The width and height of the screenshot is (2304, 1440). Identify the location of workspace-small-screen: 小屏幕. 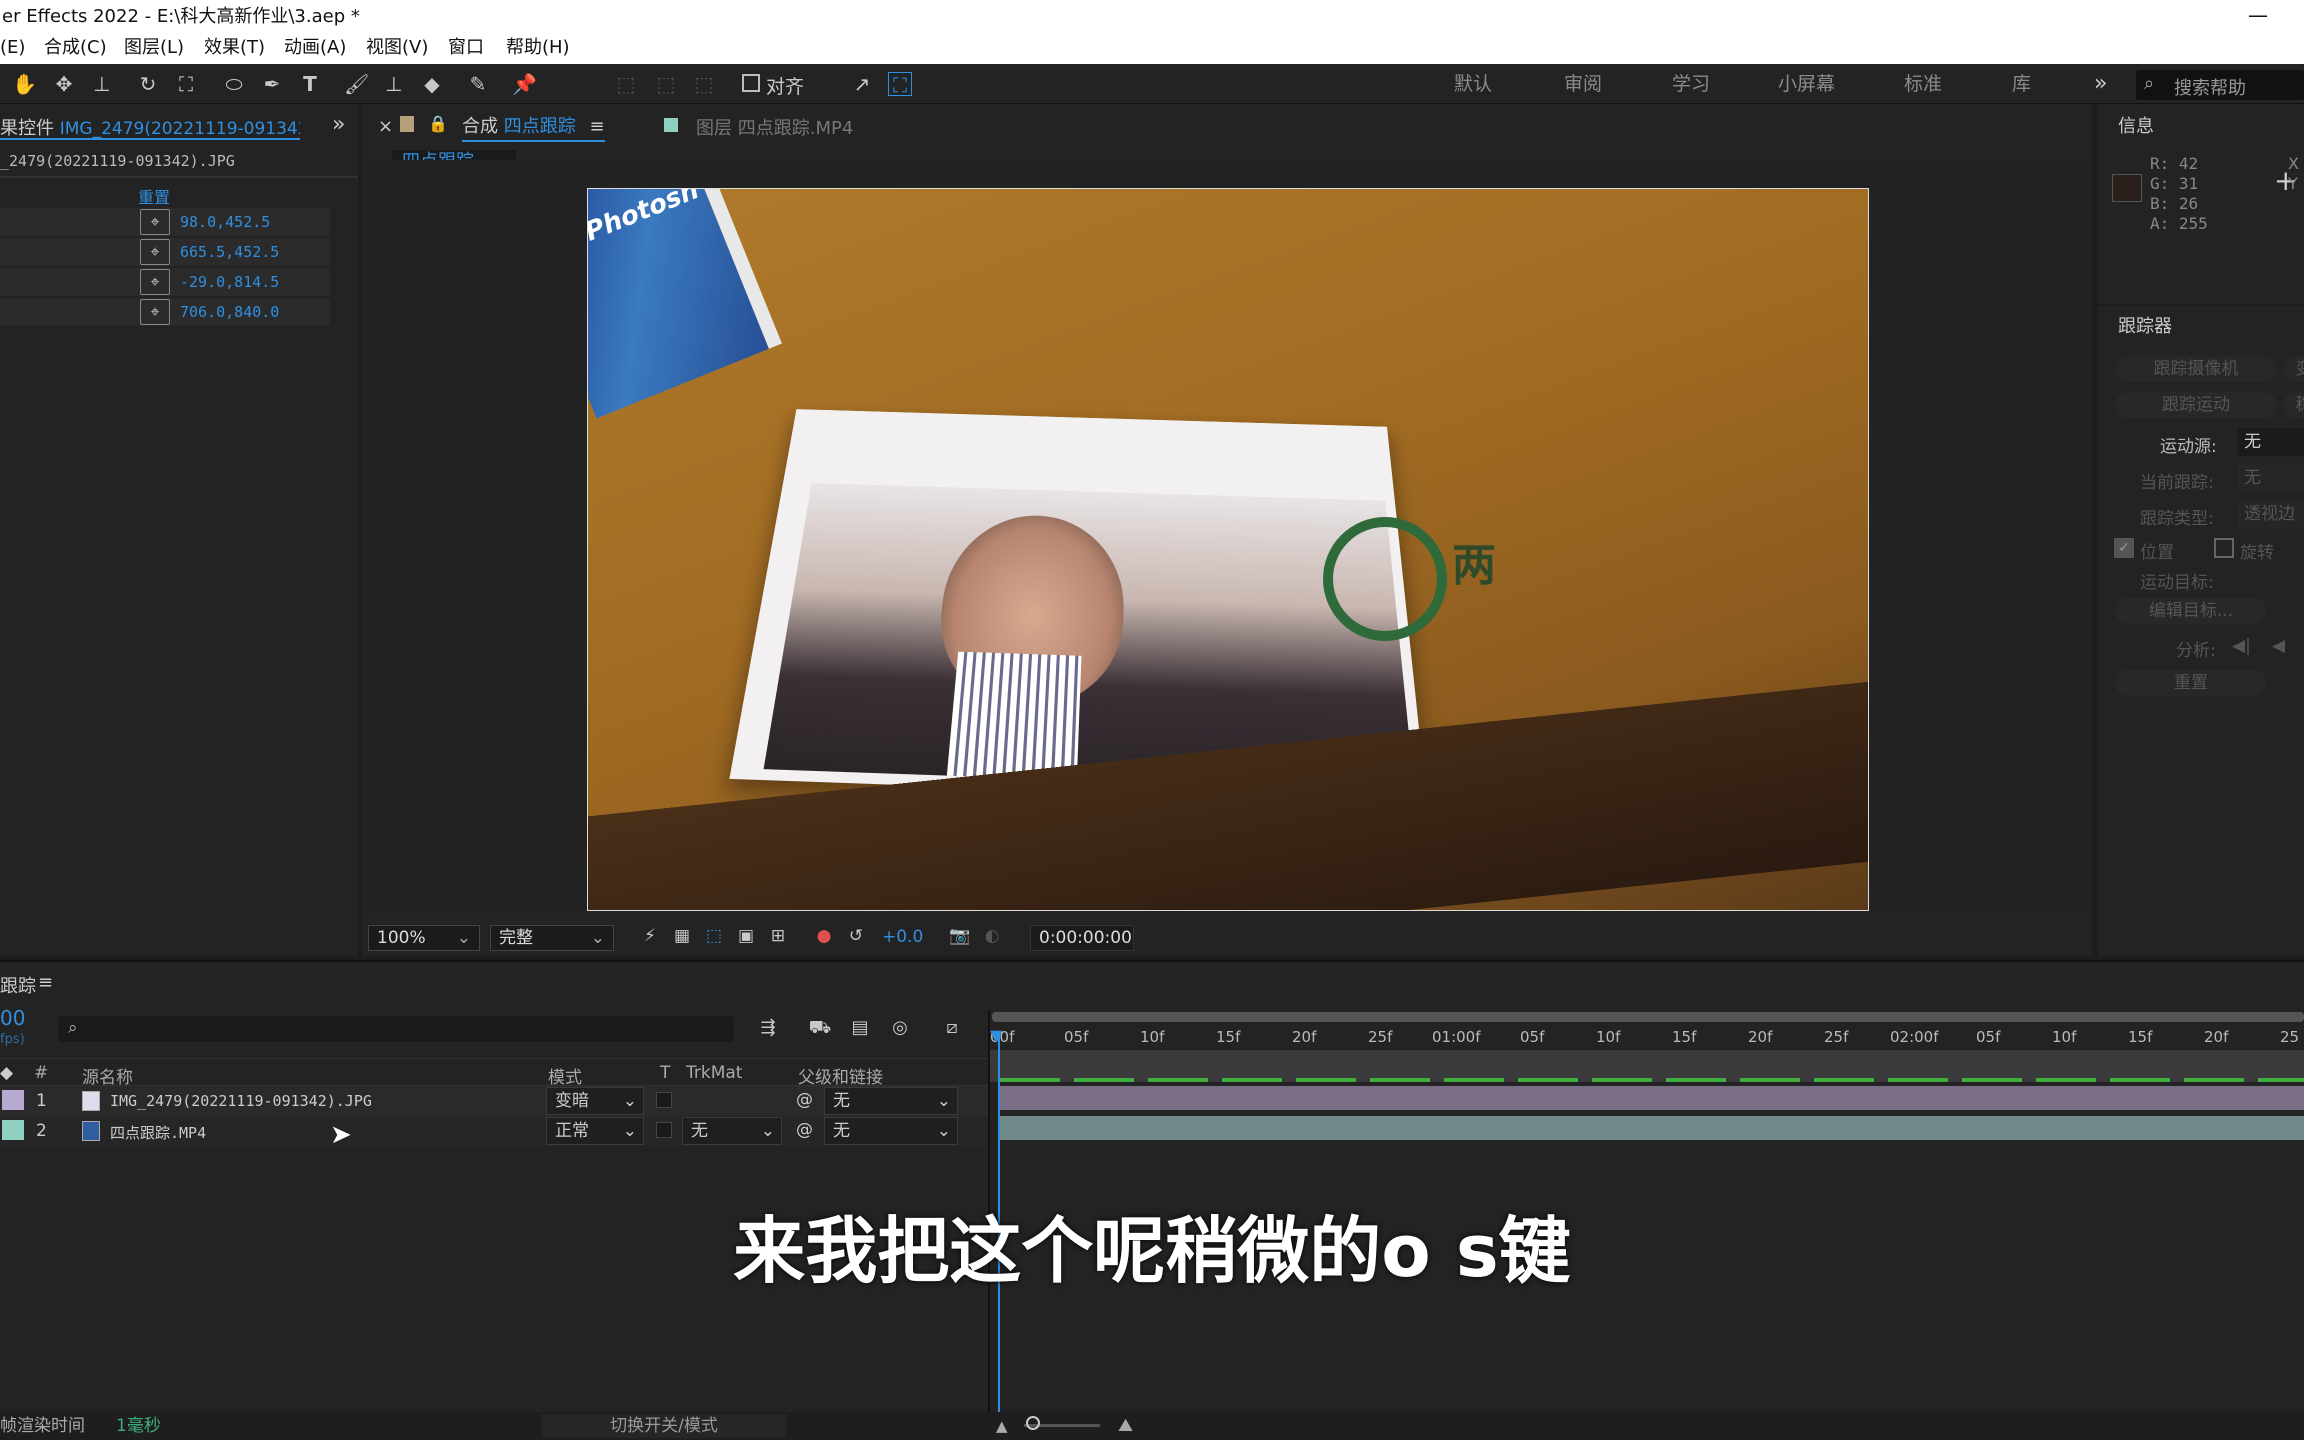
(1806, 84).